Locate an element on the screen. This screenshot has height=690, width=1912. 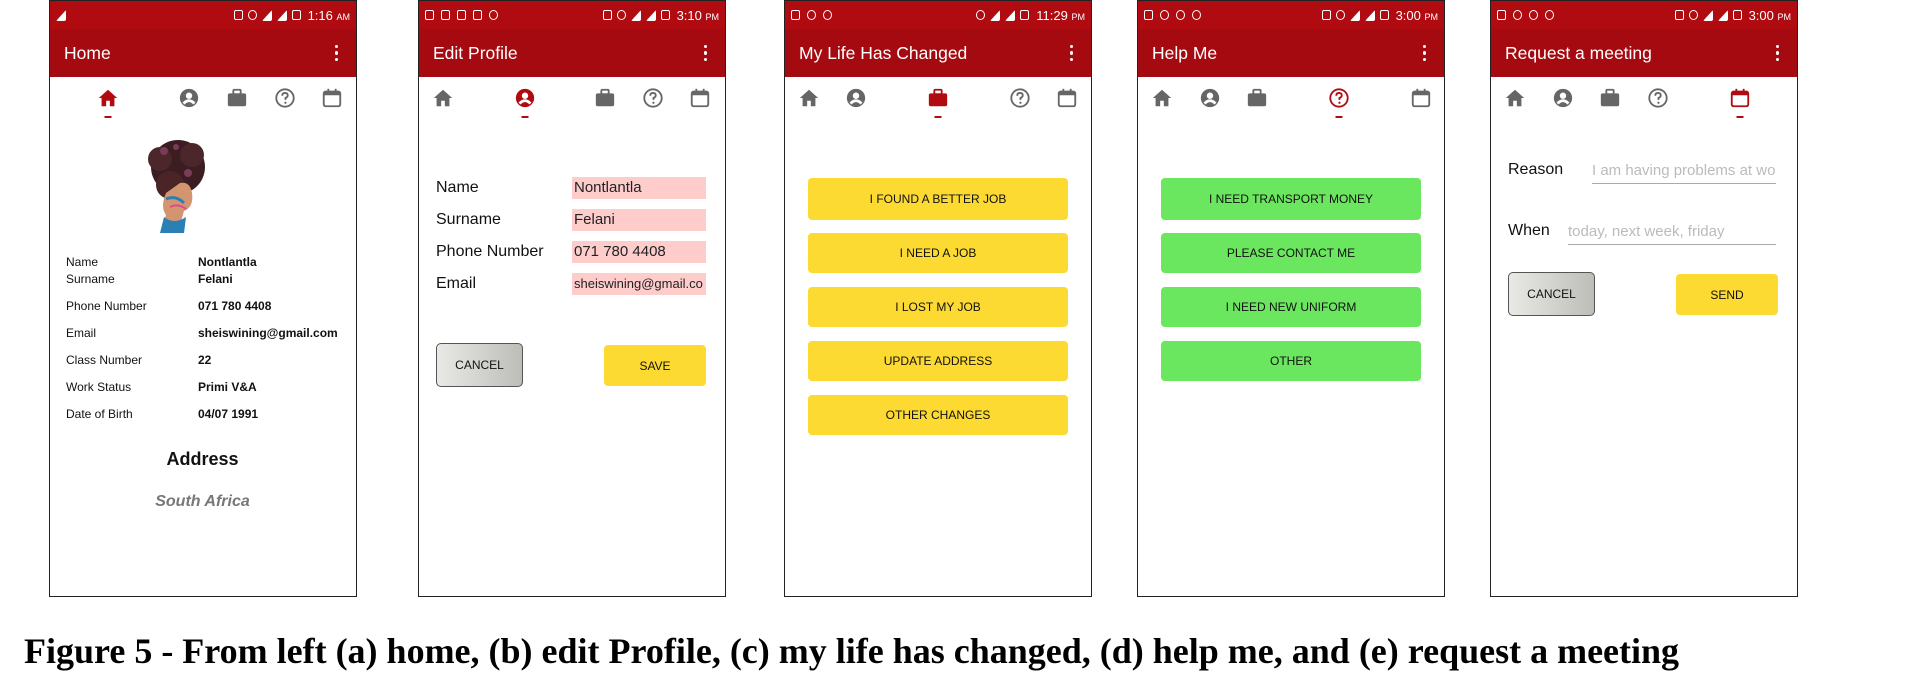
other-changes-button: OTHER CHANGES is located at coordinates (938, 415).